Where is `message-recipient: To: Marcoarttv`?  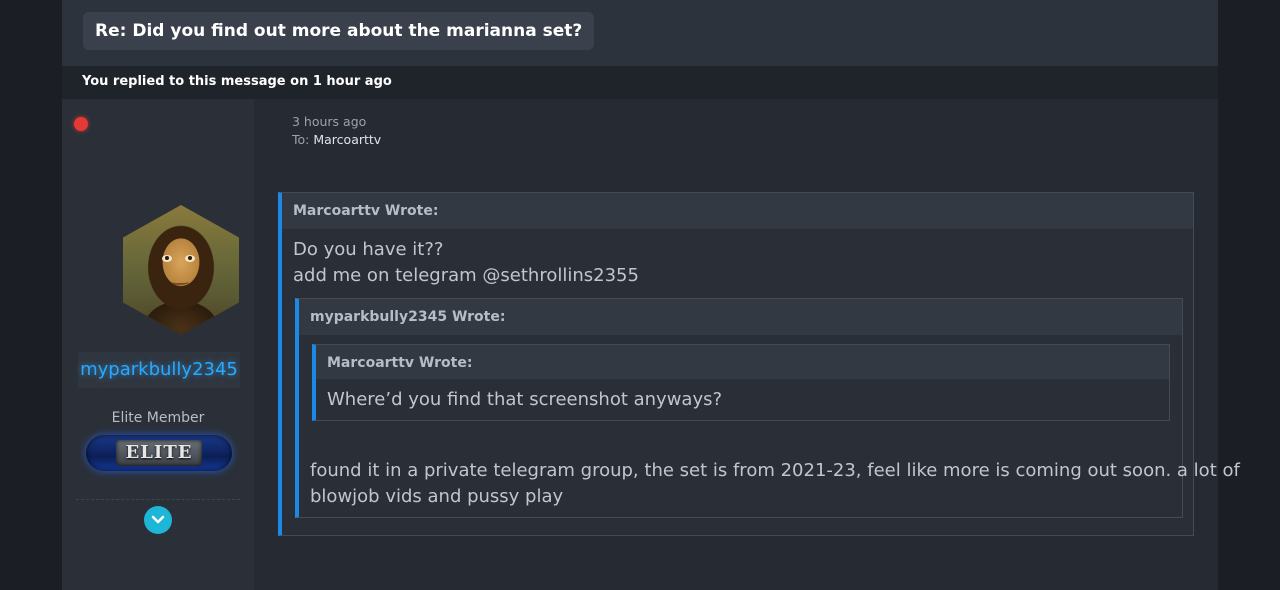 message-recipient: To: Marcoarttv is located at coordinates (336, 139).